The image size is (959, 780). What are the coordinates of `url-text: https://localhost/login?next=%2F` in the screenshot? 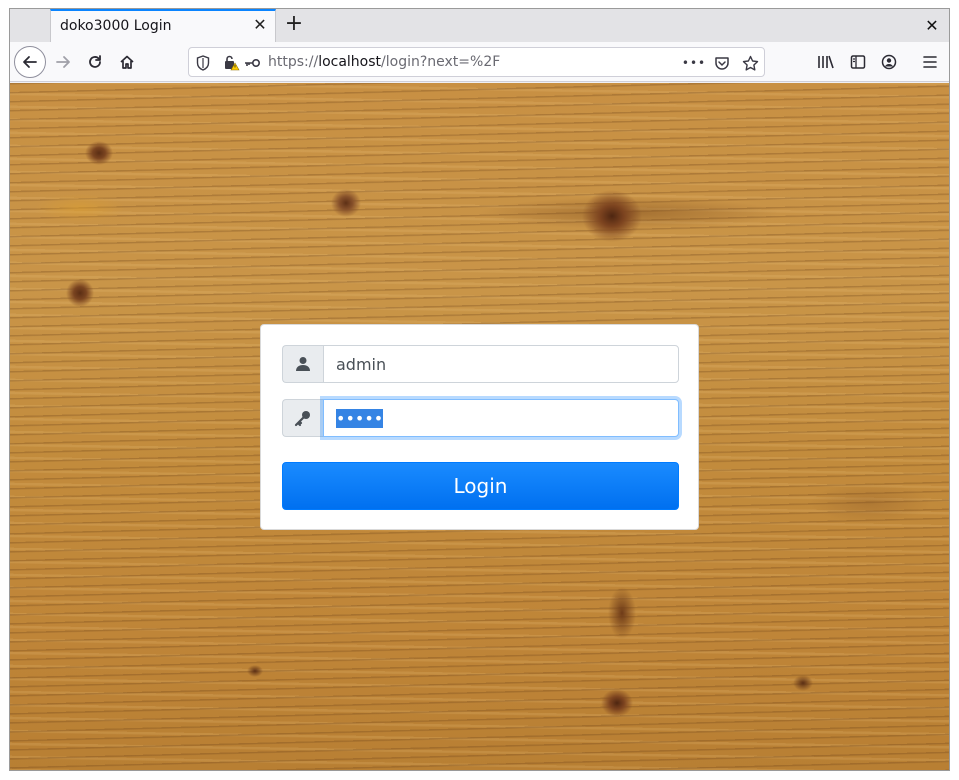 It's located at (384, 62).